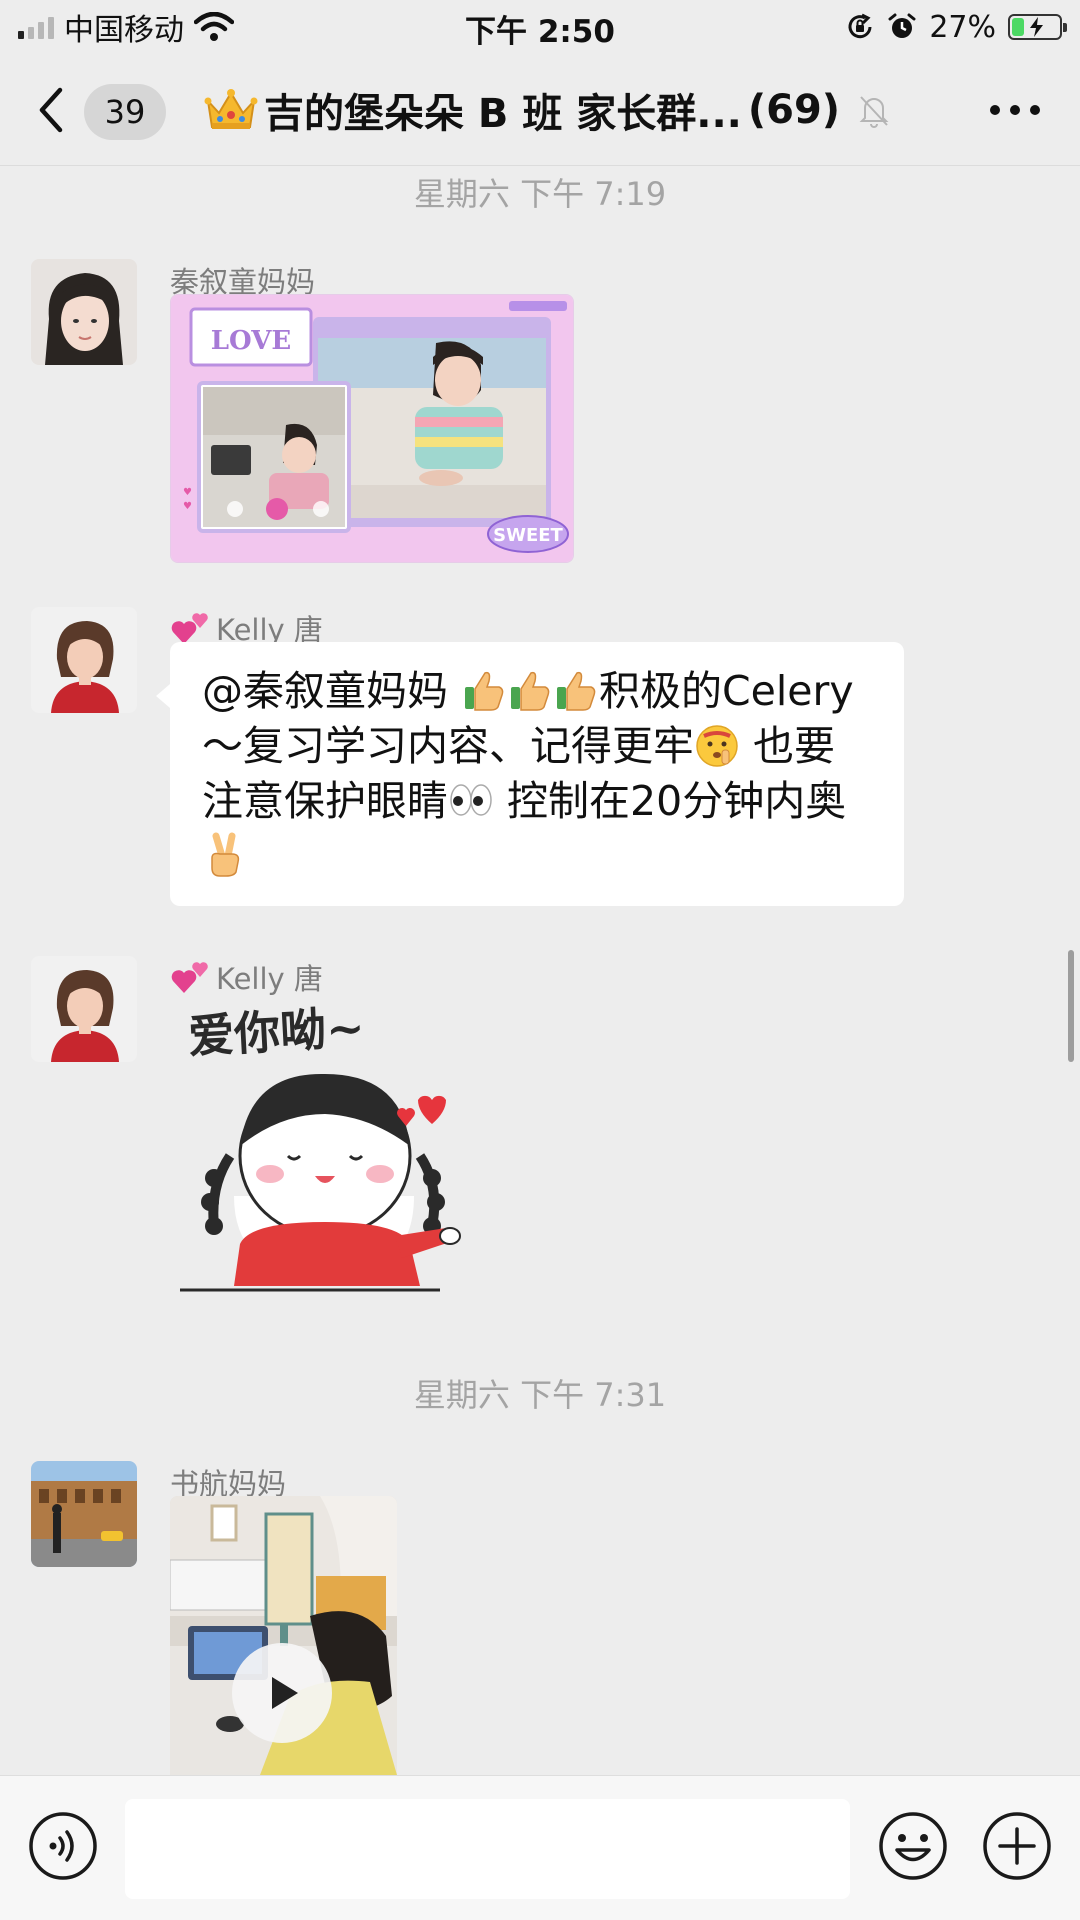  What do you see at coordinates (874, 112) in the screenshot?
I see `mute-bell-icon` at bounding box center [874, 112].